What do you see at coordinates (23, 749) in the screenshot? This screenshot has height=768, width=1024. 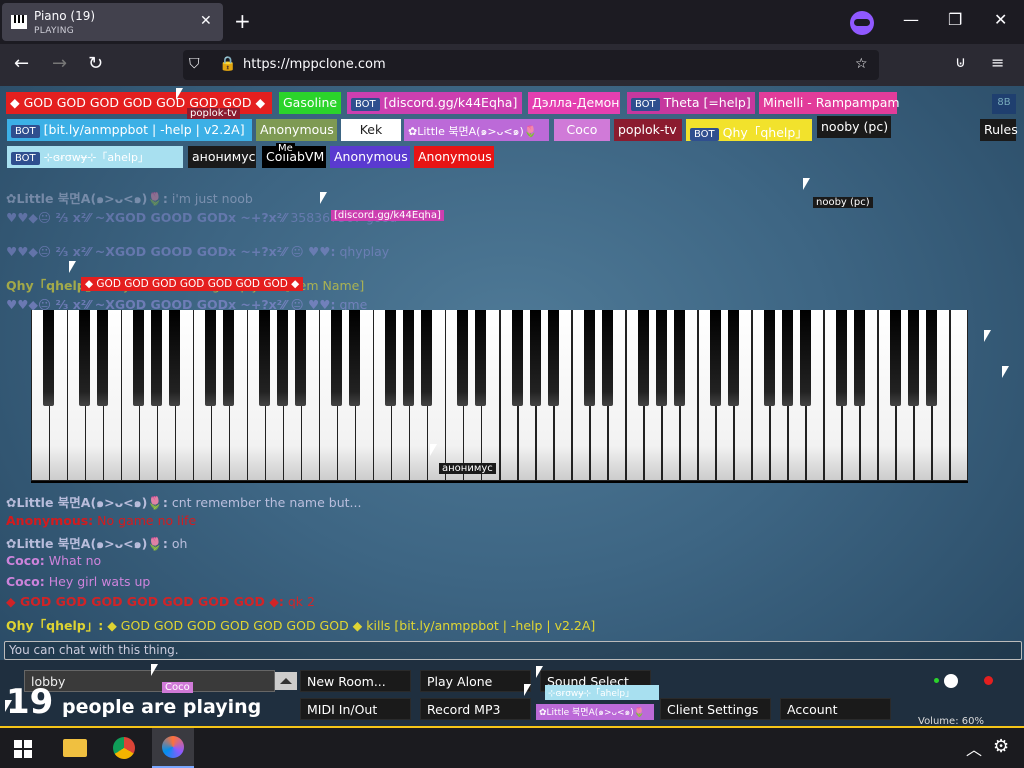 I see `windows-start-icon` at bounding box center [23, 749].